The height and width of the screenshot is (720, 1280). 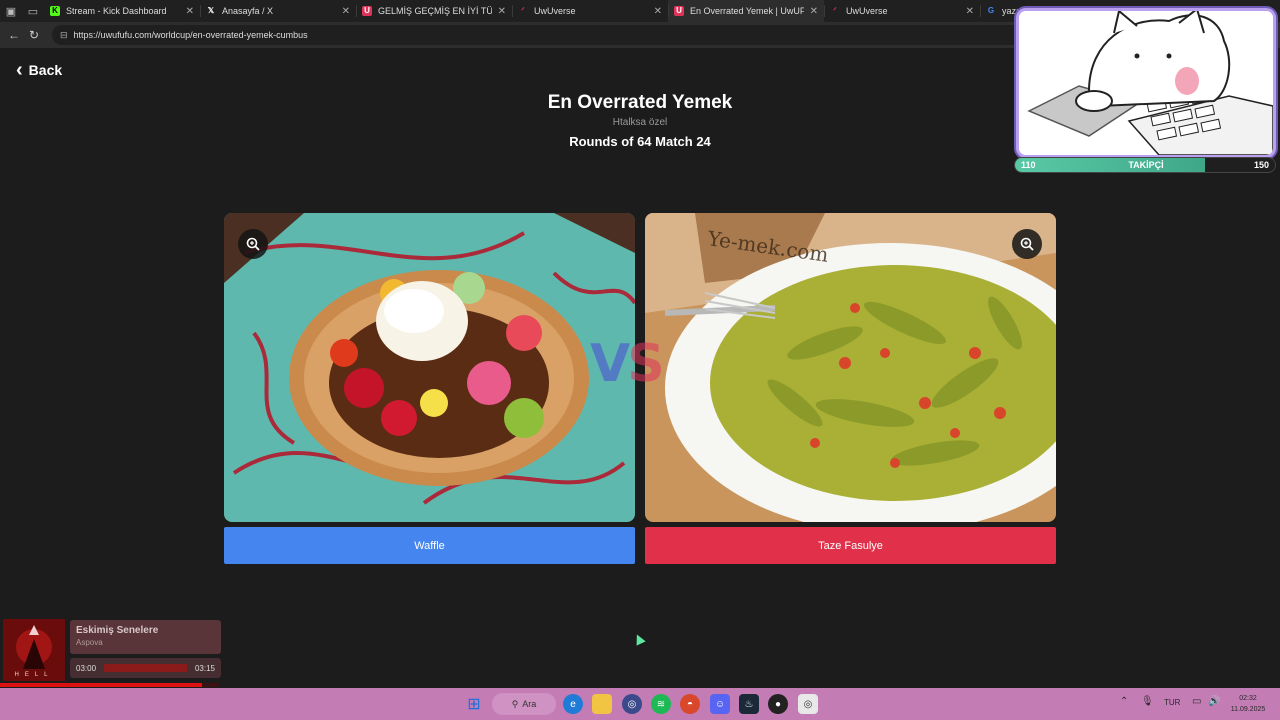 What do you see at coordinates (117, 630) in the screenshot?
I see `song-title: Eskimiş Senelere` at bounding box center [117, 630].